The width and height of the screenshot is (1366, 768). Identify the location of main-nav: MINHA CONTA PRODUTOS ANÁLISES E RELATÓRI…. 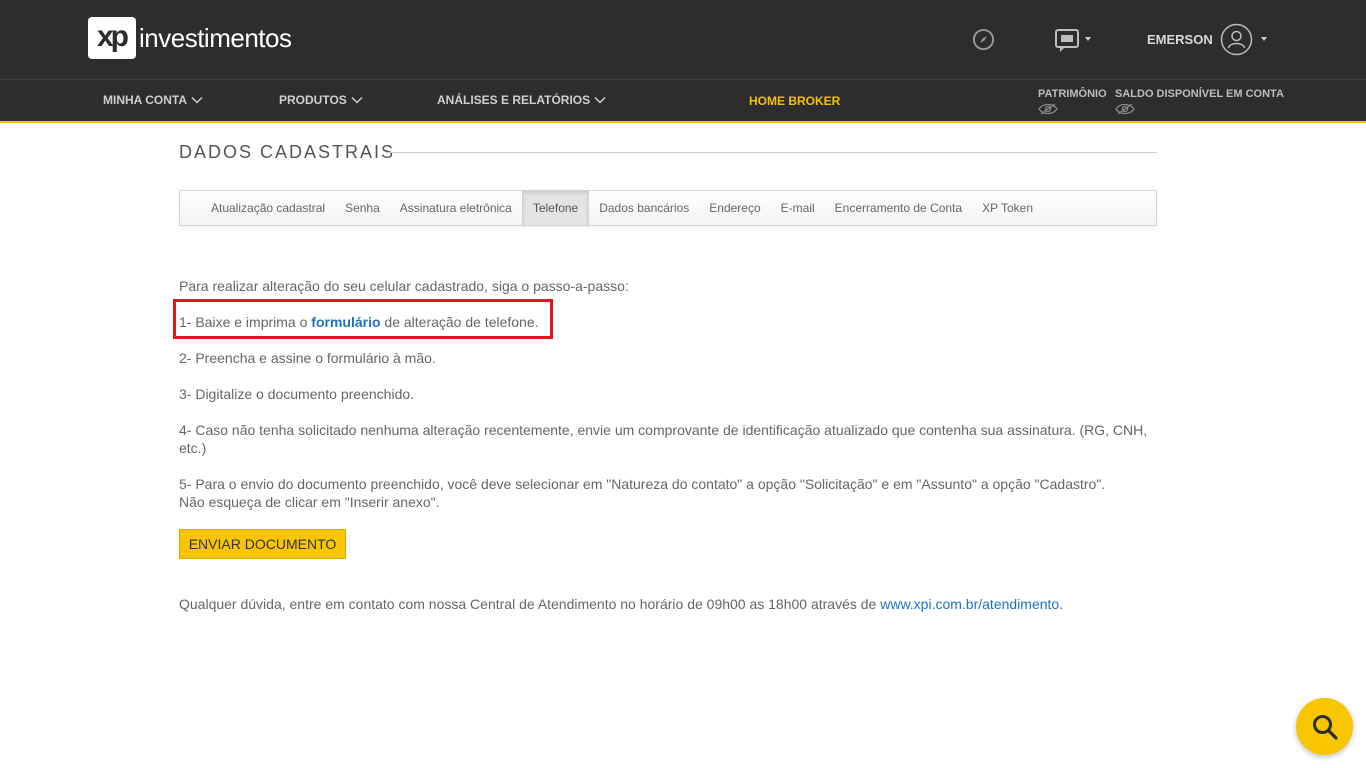
(683, 101).